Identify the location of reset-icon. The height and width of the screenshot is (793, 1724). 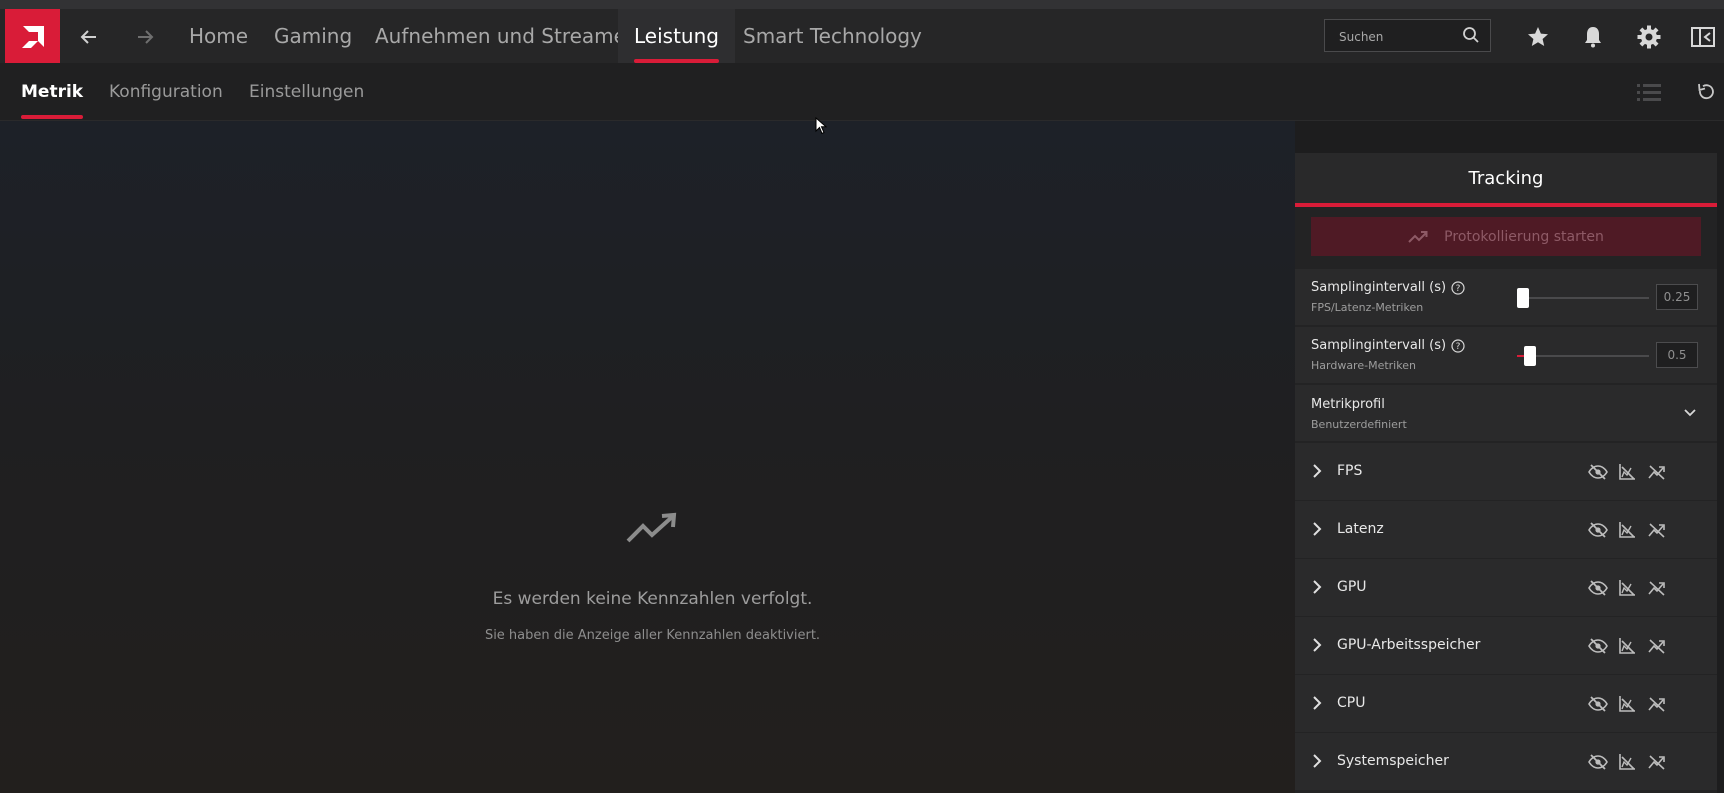
(1706, 94).